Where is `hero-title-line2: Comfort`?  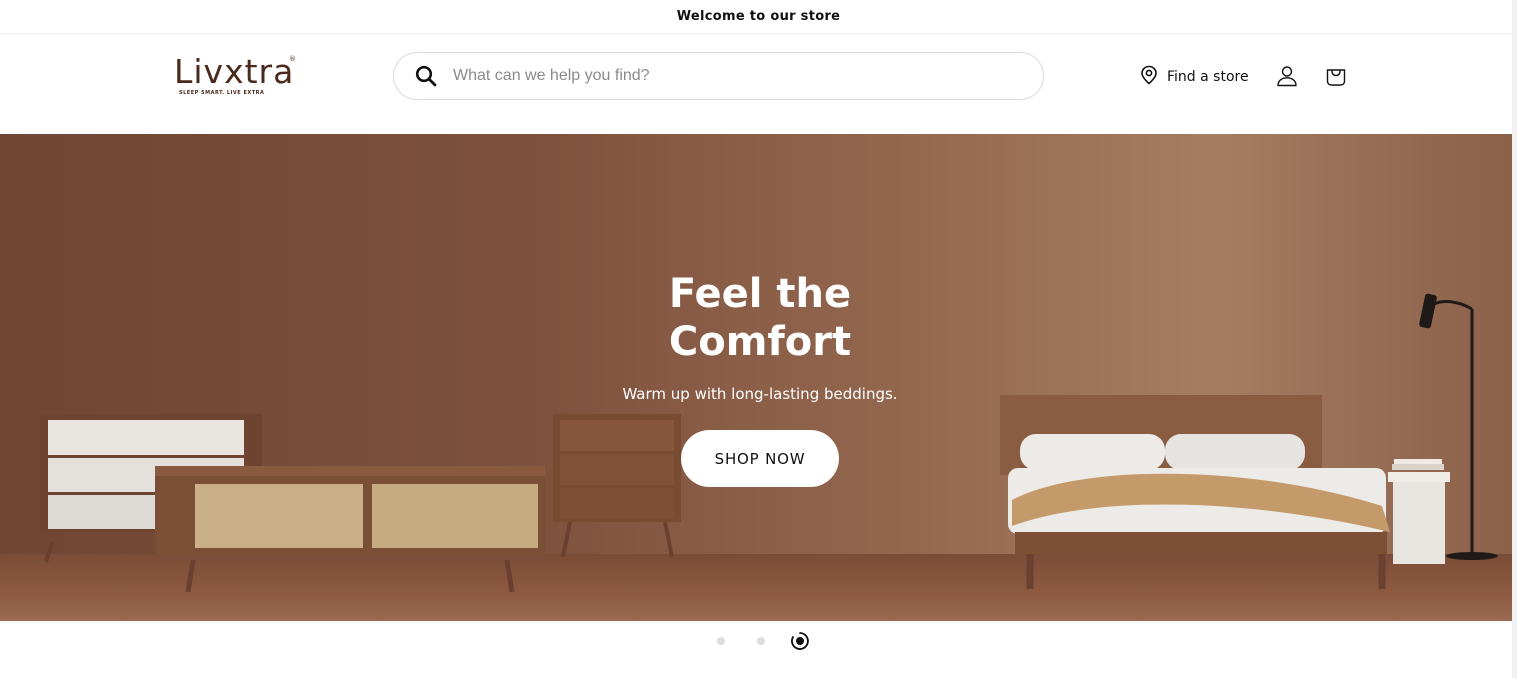
hero-title-line2: Comfort is located at coordinates (760, 342).